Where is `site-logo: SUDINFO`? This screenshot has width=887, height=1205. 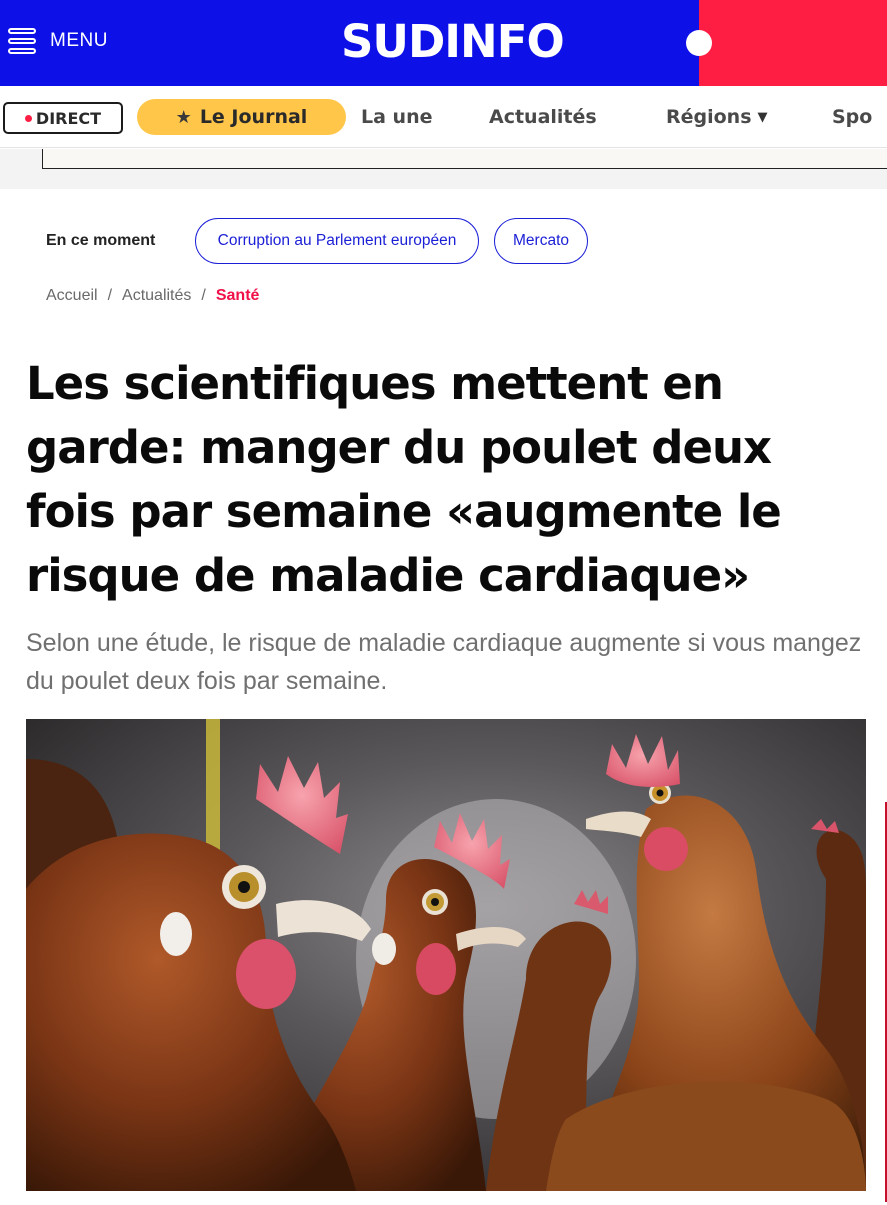 site-logo: SUDINFO is located at coordinates (453, 42).